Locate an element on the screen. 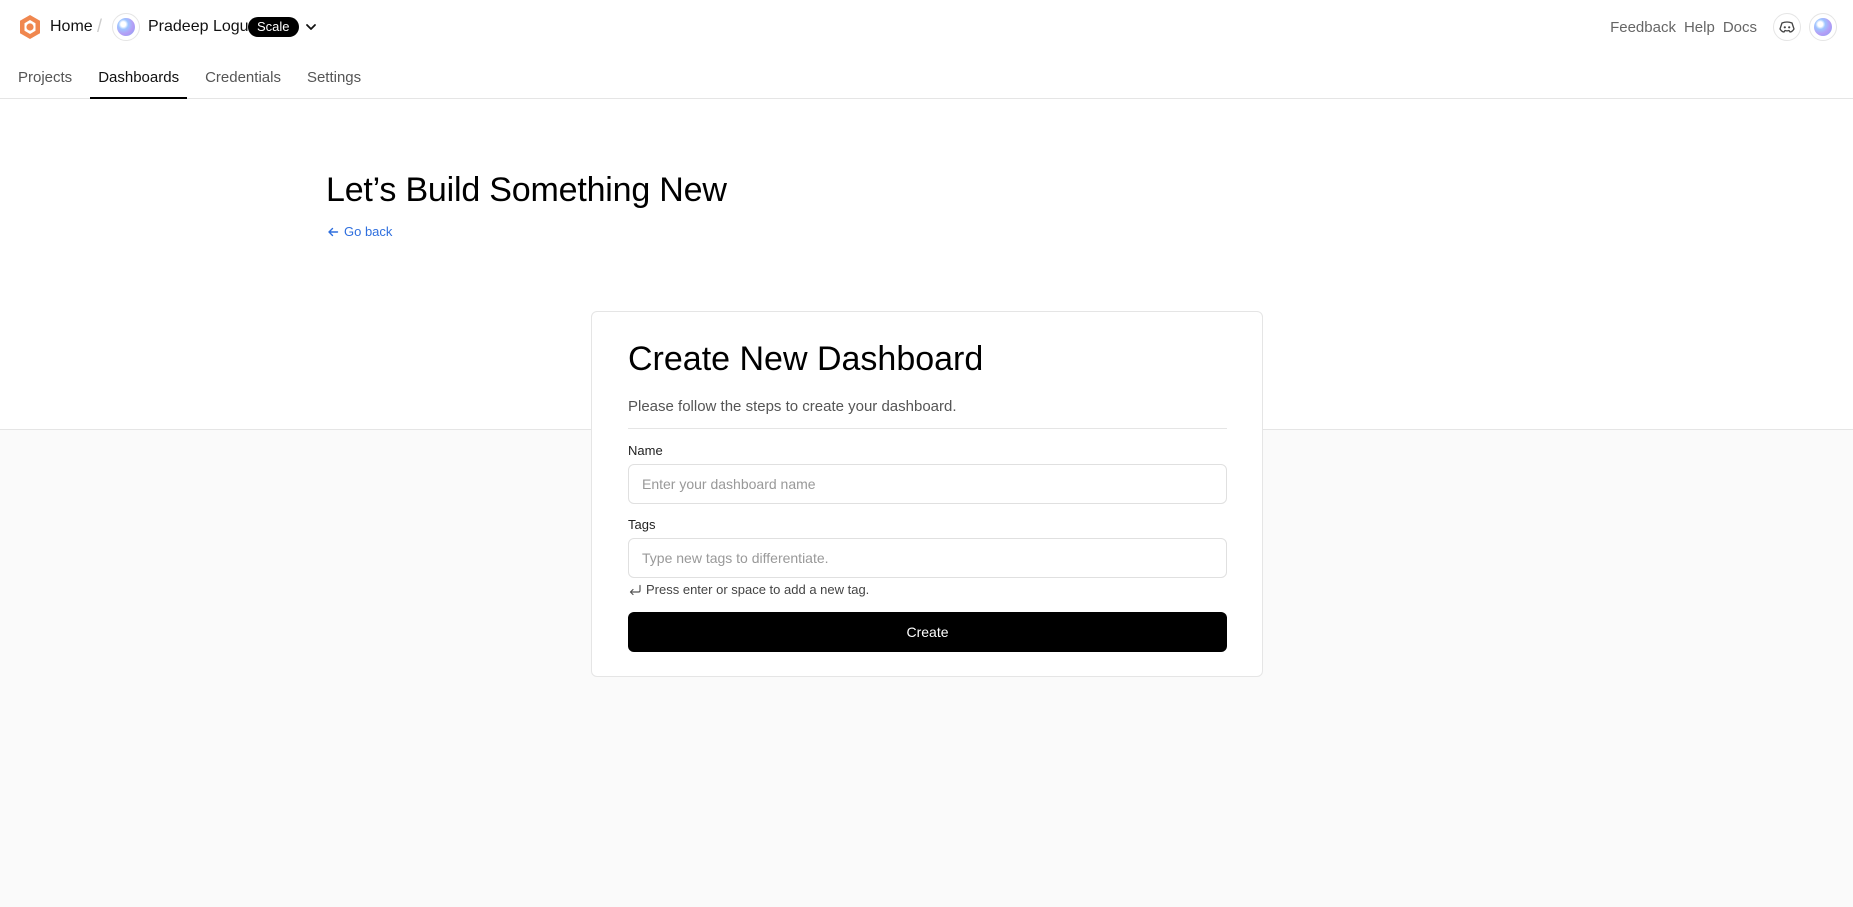  help-link: Help is located at coordinates (1699, 27).